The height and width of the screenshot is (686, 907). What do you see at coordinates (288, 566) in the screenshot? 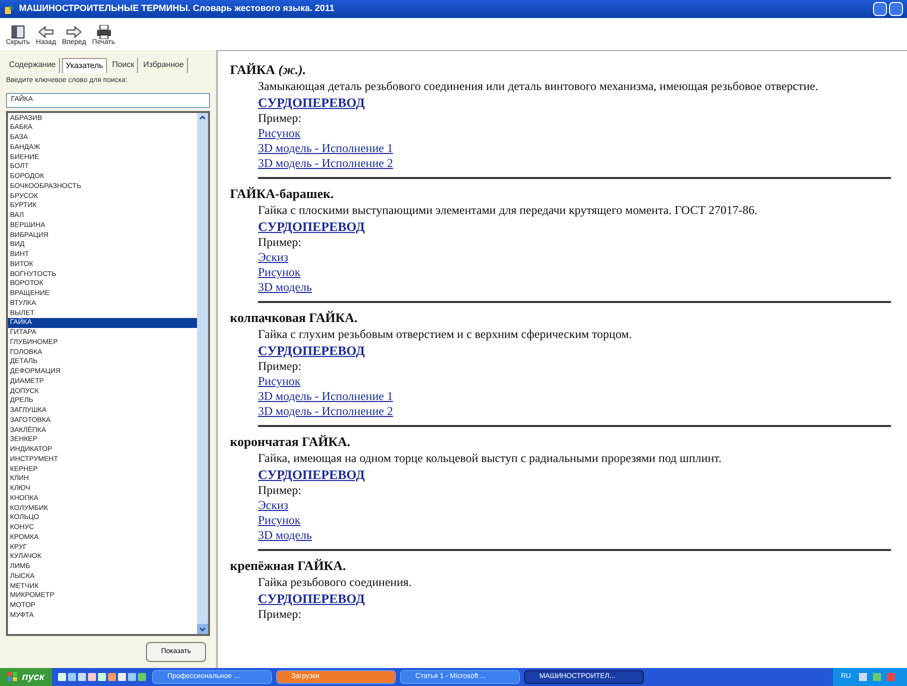
I see `term-heading: крепёжная ГАЙКА.` at bounding box center [288, 566].